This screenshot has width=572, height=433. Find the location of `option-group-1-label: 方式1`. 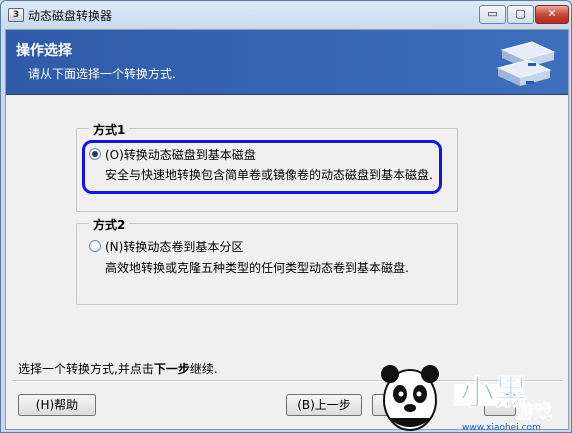

option-group-1-label: 方式1 is located at coordinates (109, 129).